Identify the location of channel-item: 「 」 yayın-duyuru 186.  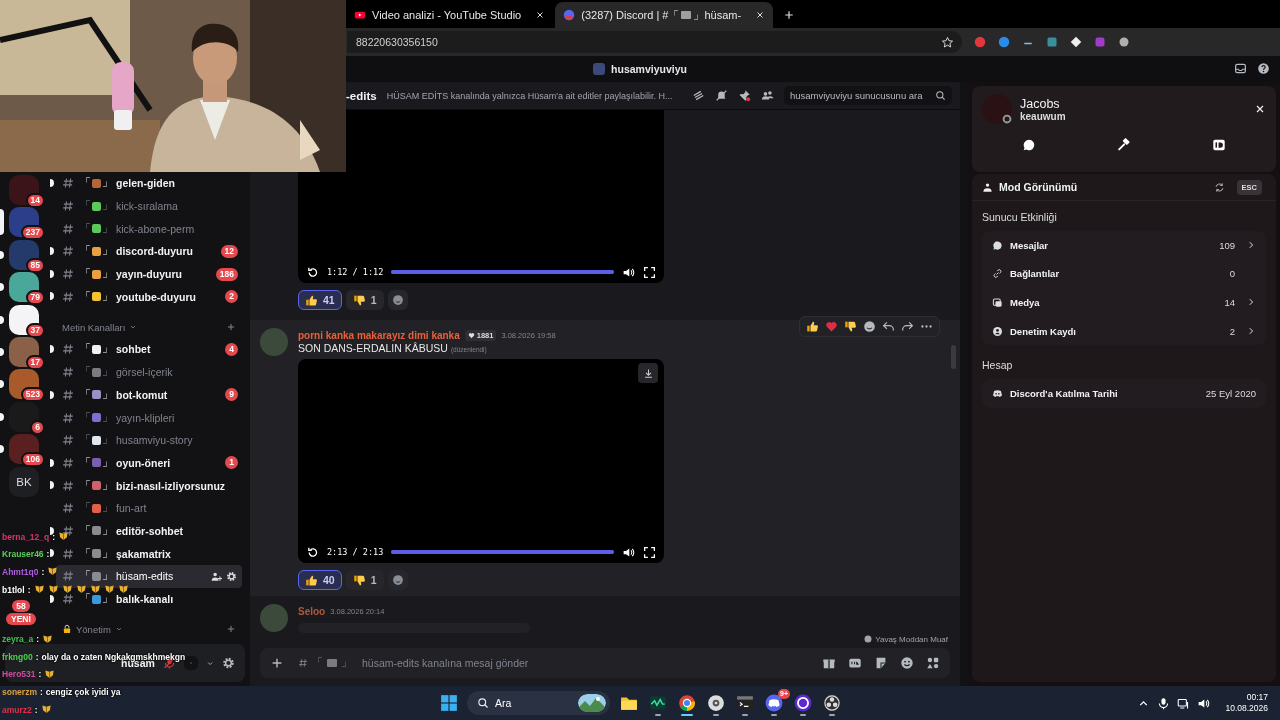
(149, 274).